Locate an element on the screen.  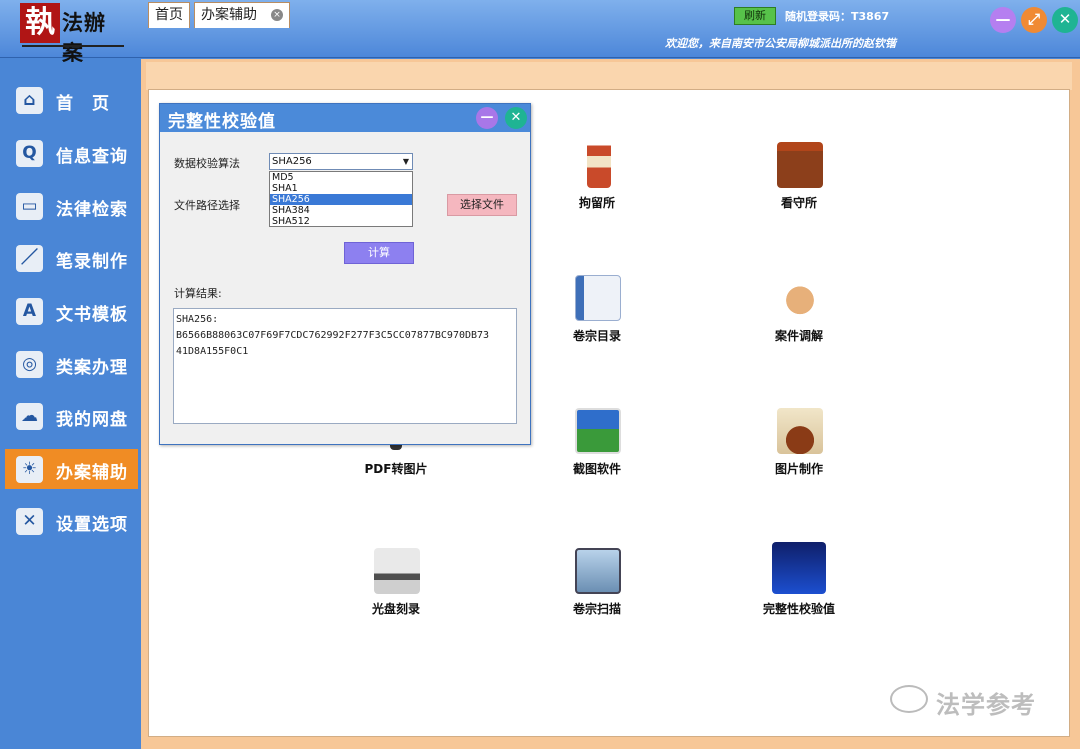
template-icon: A is located at coordinates (29, 311).